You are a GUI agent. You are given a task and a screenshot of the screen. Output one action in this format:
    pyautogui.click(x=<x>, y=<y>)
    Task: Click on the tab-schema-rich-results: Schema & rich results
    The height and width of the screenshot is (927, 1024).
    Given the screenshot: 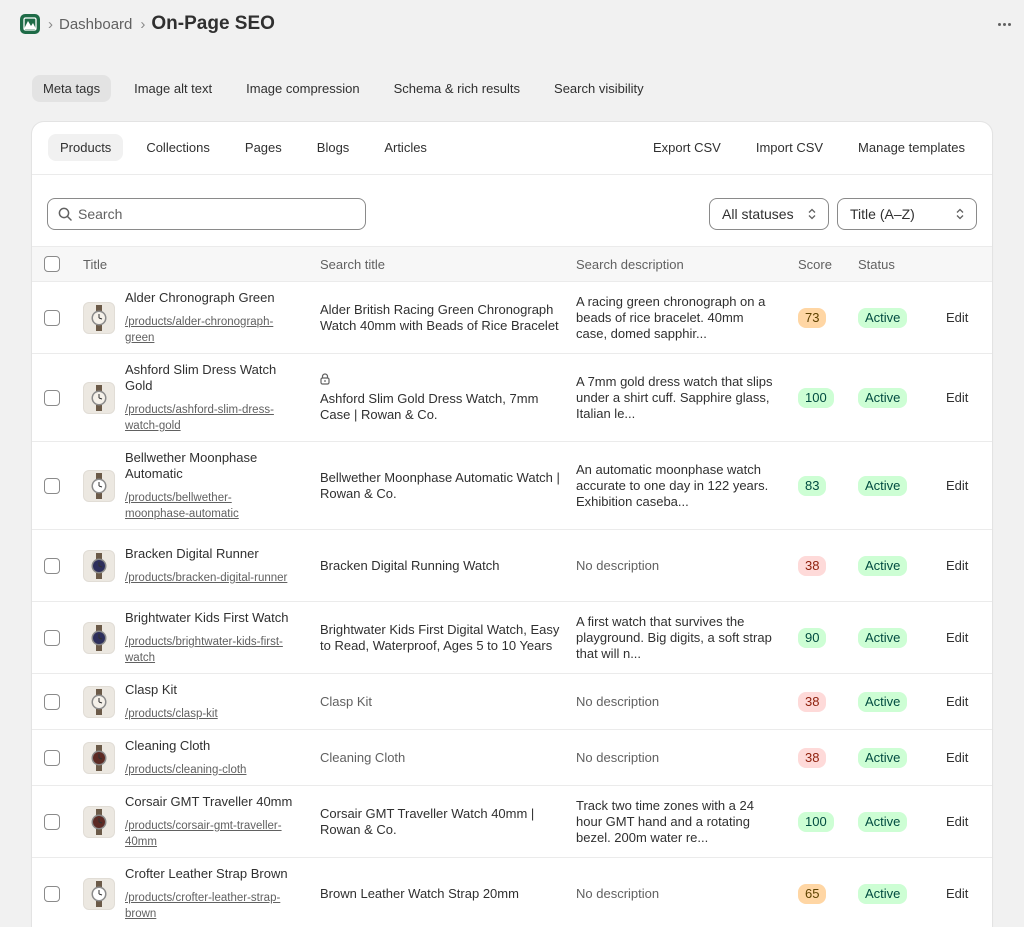 What is the action you would take?
    pyautogui.click(x=457, y=88)
    